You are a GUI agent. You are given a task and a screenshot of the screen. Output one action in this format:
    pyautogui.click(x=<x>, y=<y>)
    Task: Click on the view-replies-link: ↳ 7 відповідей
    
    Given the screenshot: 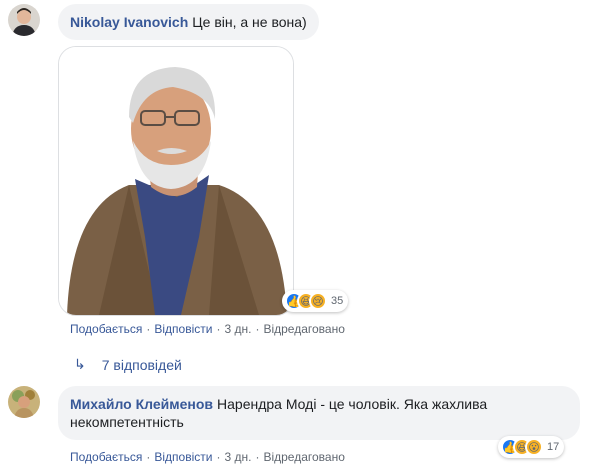 What is the action you would take?
    pyautogui.click(x=128, y=364)
    